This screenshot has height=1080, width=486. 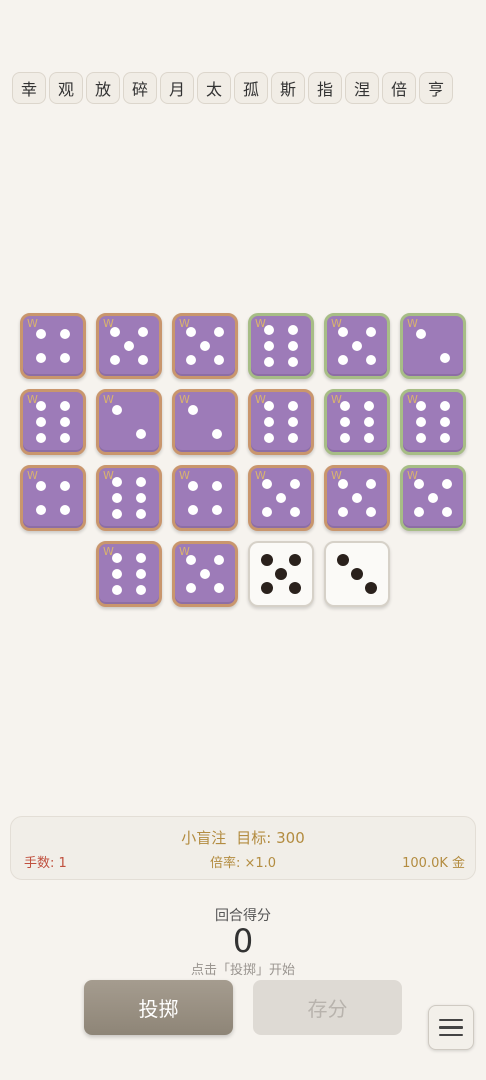 What do you see at coordinates (362, 88) in the screenshot?
I see `tag-chip: 涅` at bounding box center [362, 88].